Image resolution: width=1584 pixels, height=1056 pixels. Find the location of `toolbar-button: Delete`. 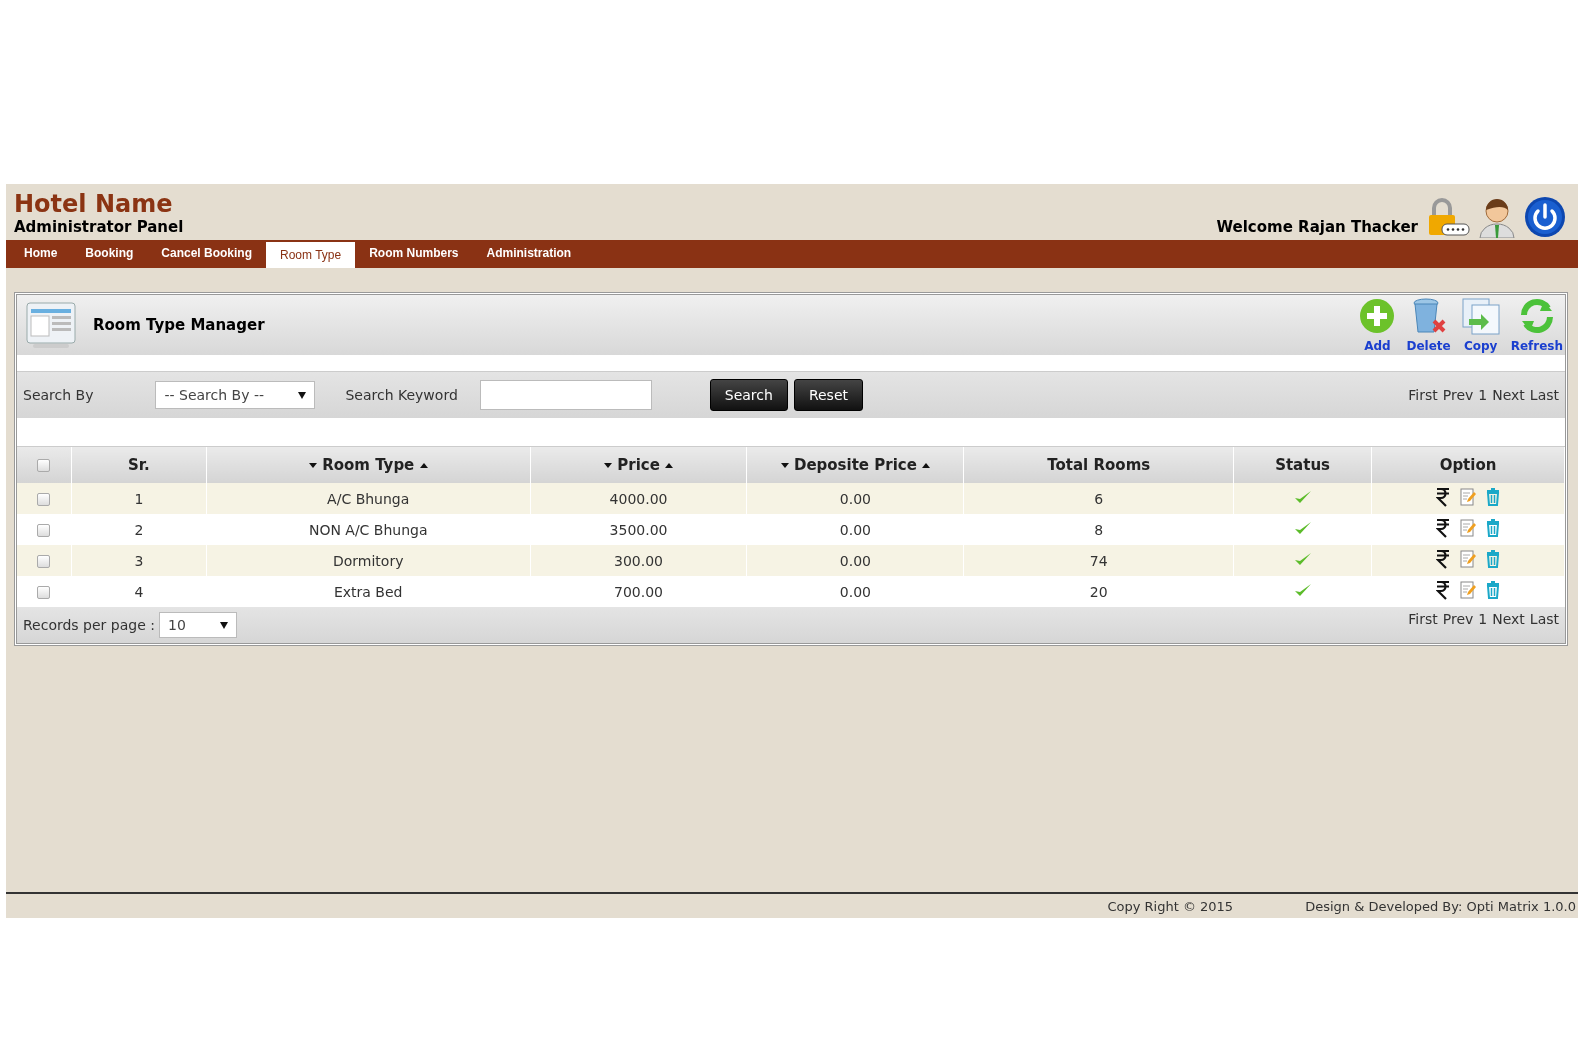

toolbar-button: Delete is located at coordinates (1428, 325).